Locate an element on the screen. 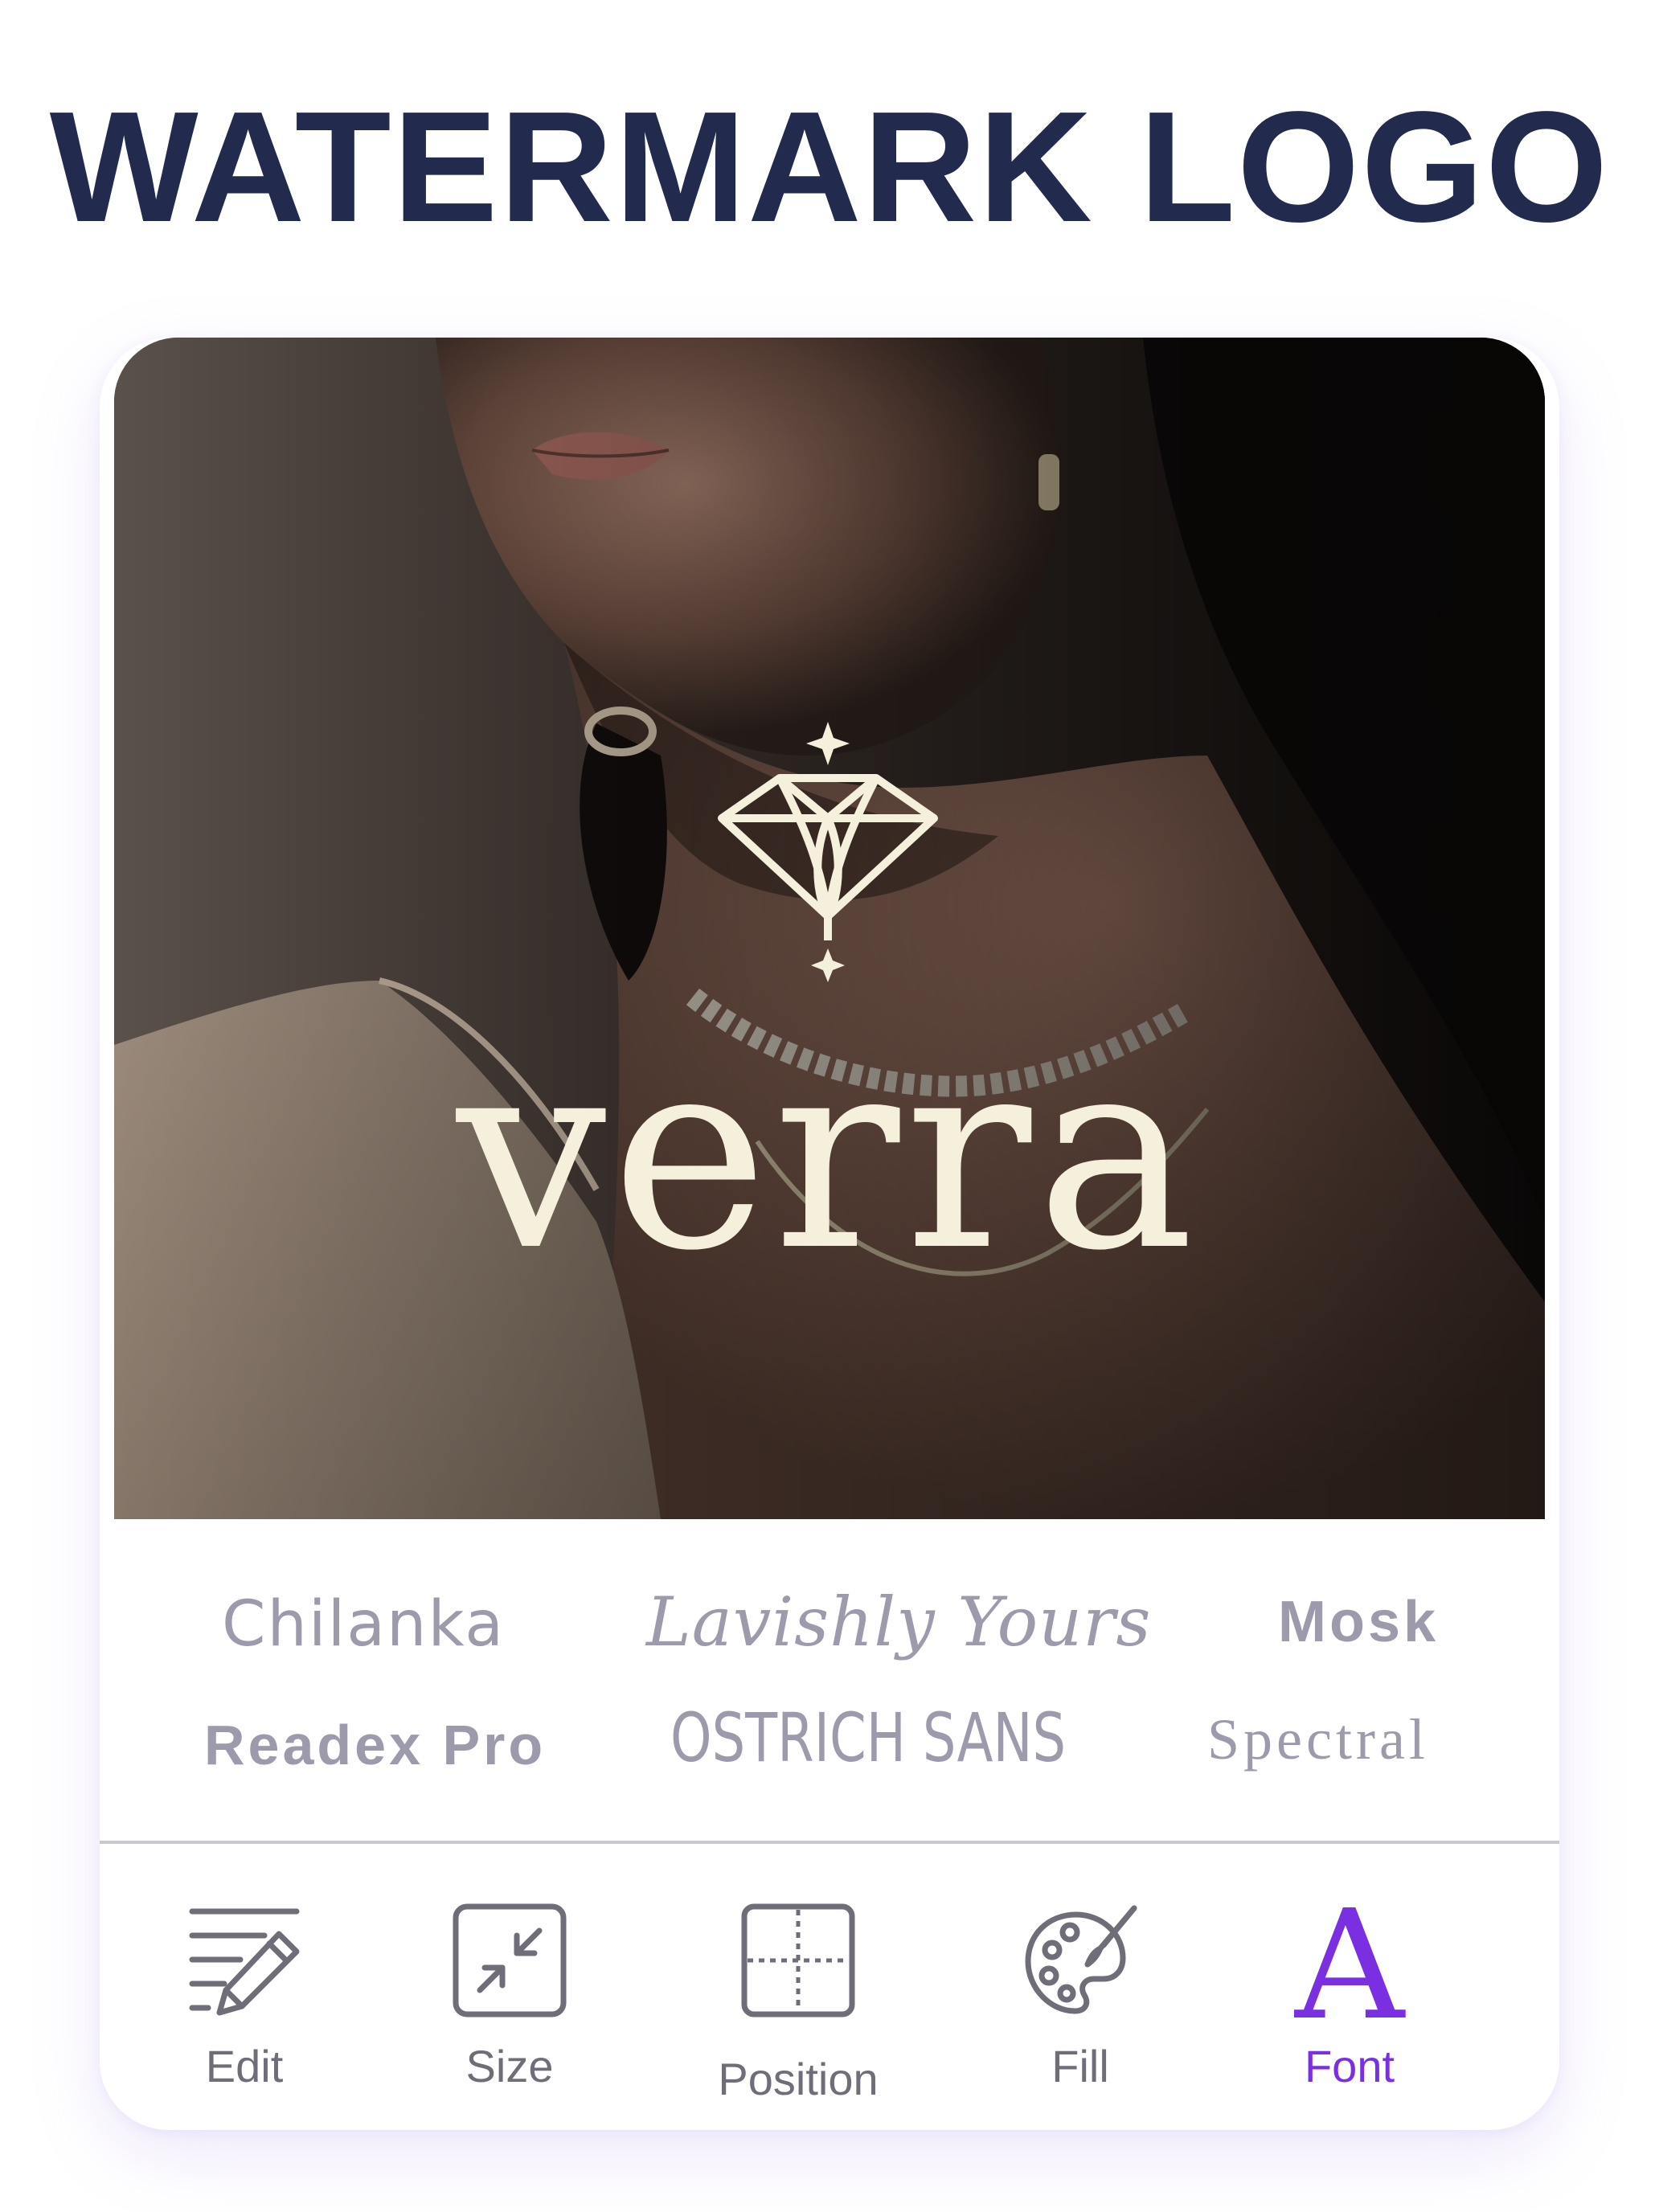 This screenshot has width=1659, height=2212. font-option-spectral: Spectral is located at coordinates (1318, 1739).